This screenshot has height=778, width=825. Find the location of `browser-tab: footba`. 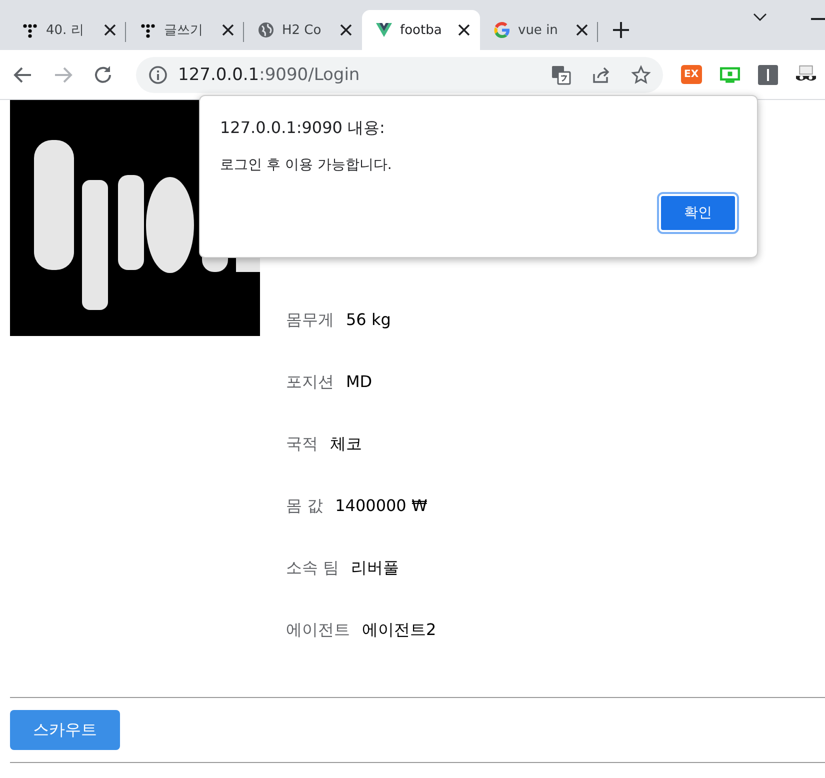

browser-tab: footba is located at coordinates (421, 30).